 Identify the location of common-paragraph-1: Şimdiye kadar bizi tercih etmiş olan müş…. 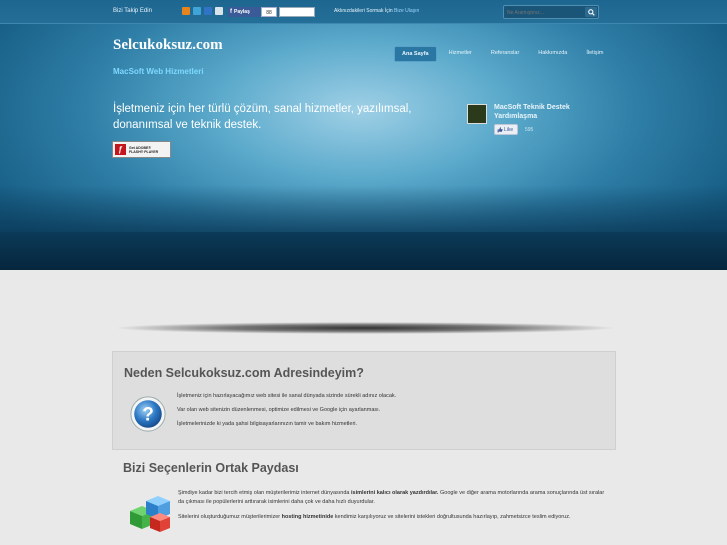
(393, 498).